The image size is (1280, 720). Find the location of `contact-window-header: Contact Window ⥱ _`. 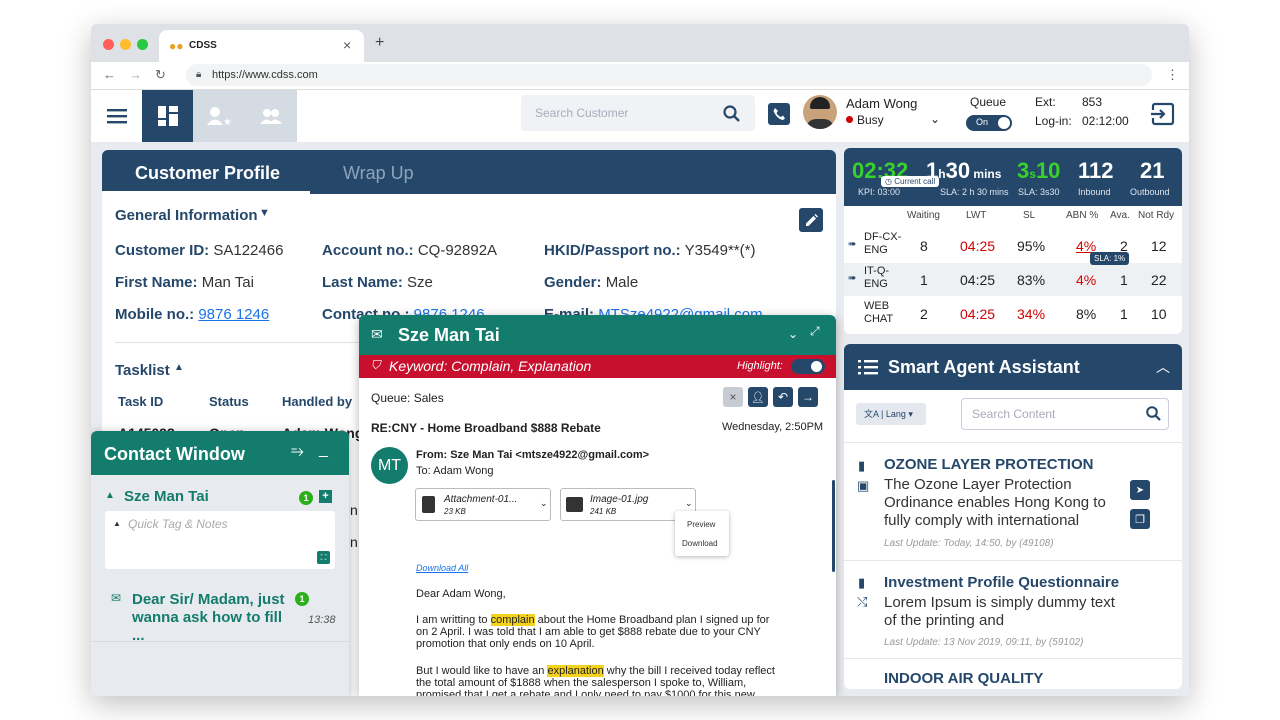

contact-window-header: Contact Window ⥱ _ is located at coordinates (220, 453).